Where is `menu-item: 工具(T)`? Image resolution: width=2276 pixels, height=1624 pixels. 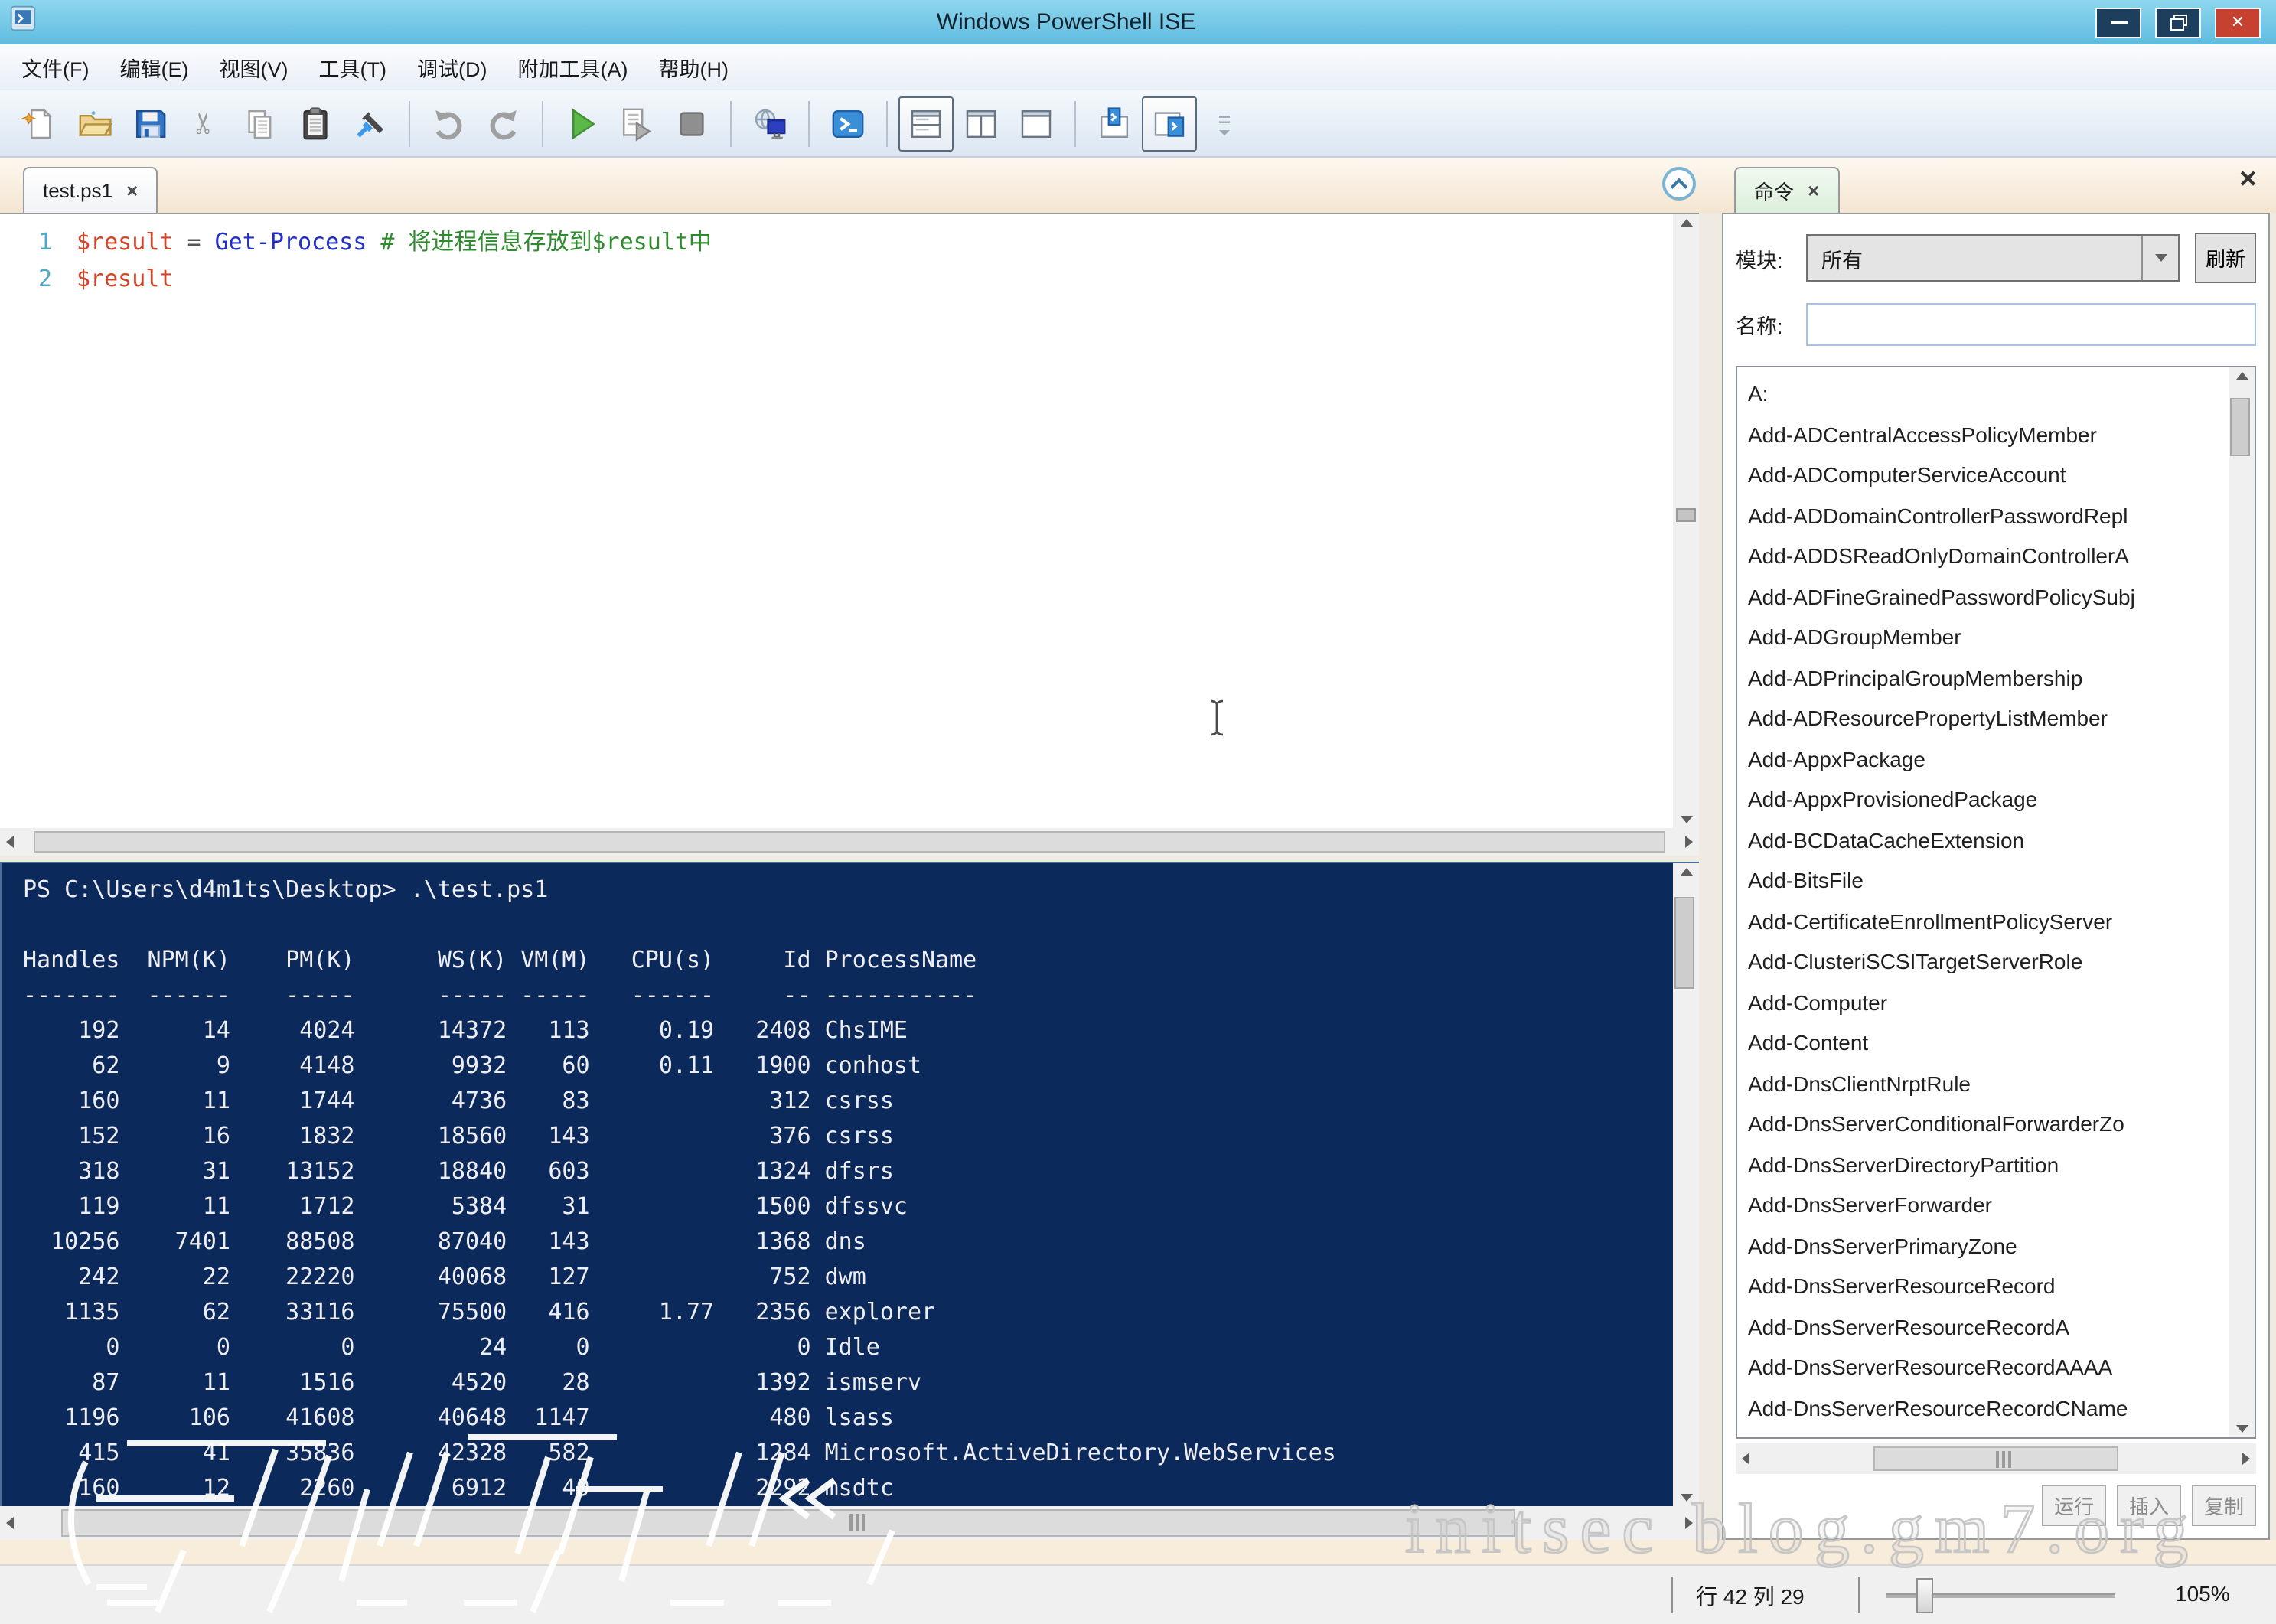 menu-item: 工具(T) is located at coordinates (353, 67).